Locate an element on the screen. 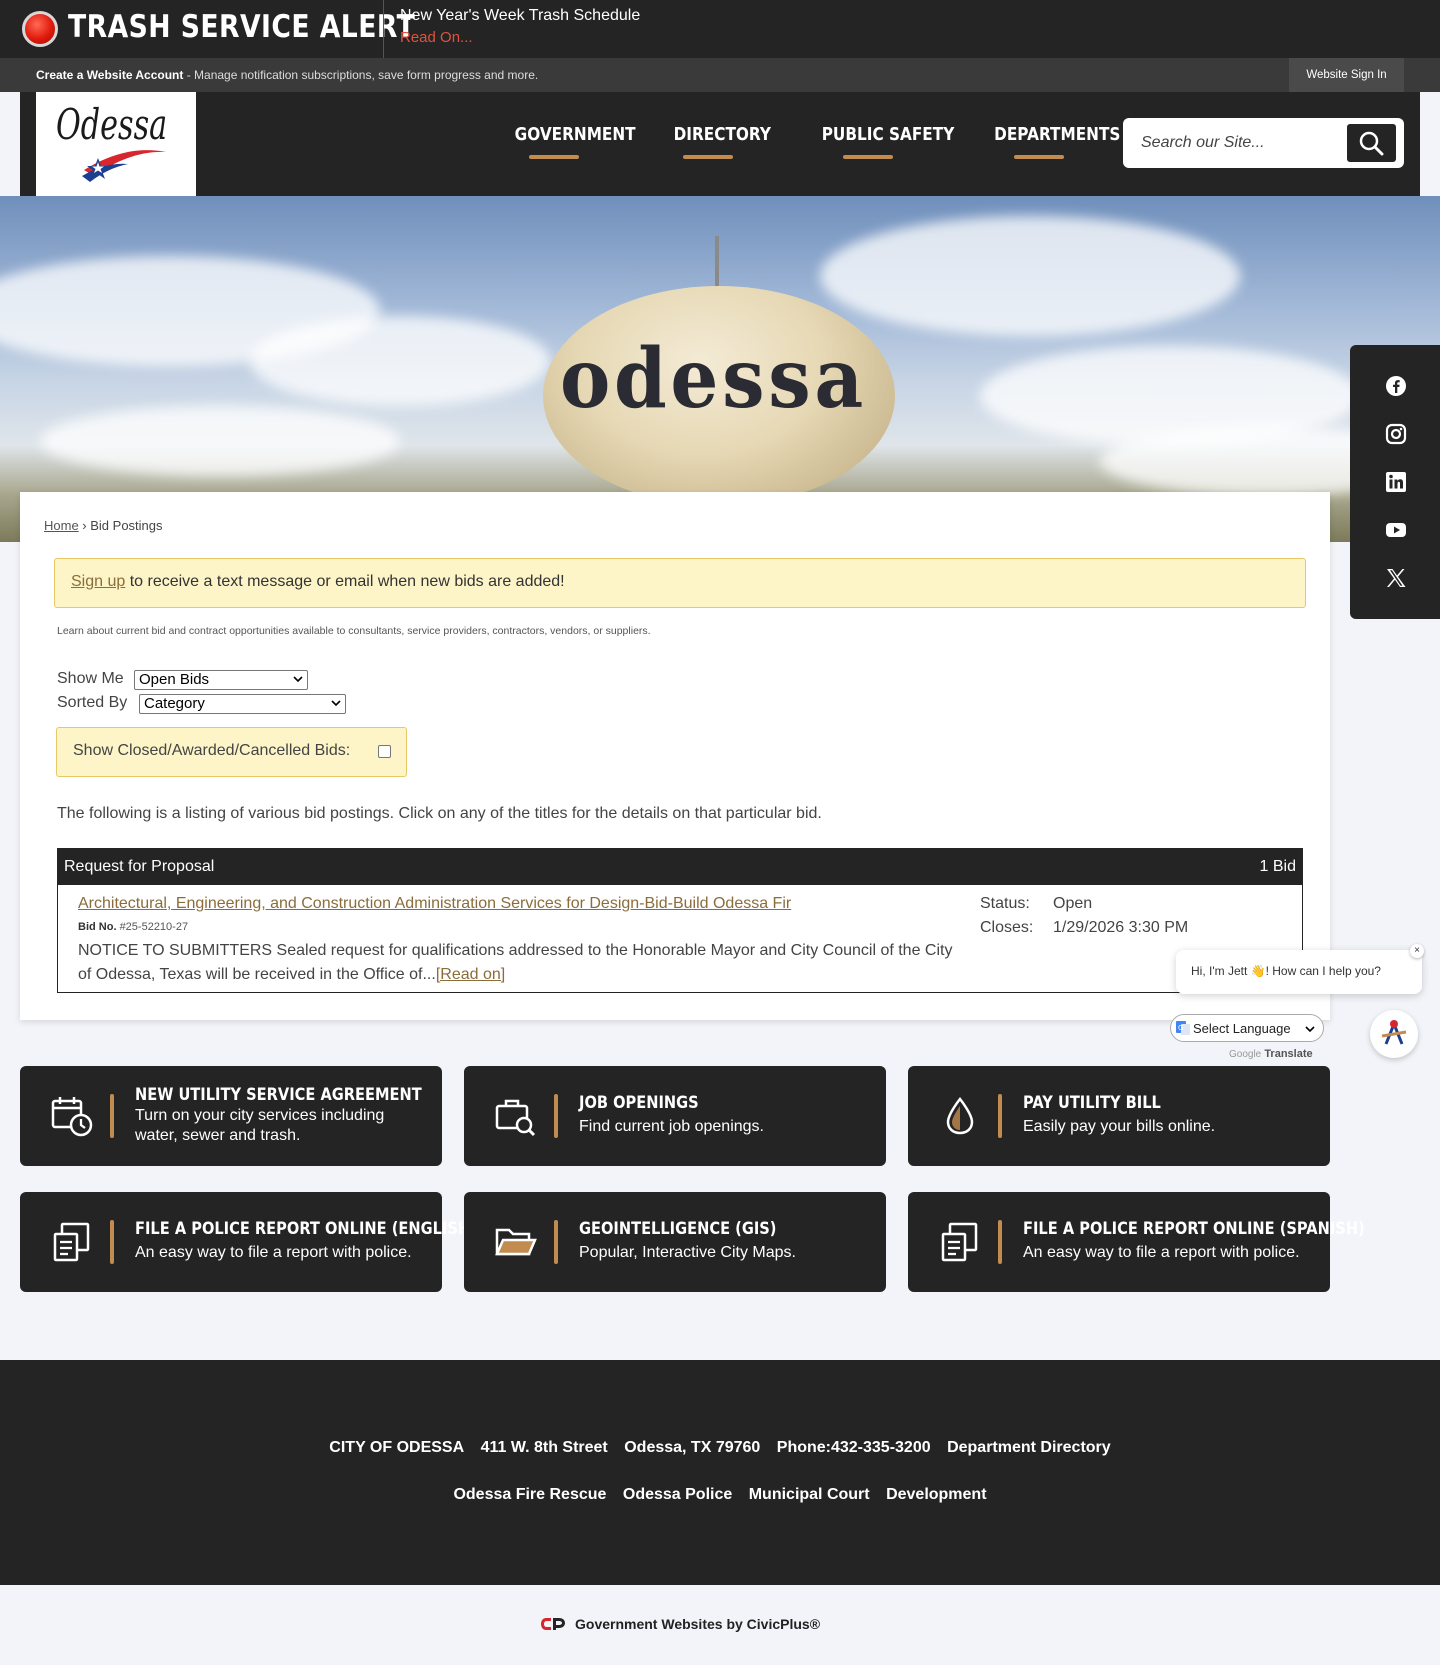 This screenshot has width=1440, height=1665. search-button is located at coordinates (1371, 143).